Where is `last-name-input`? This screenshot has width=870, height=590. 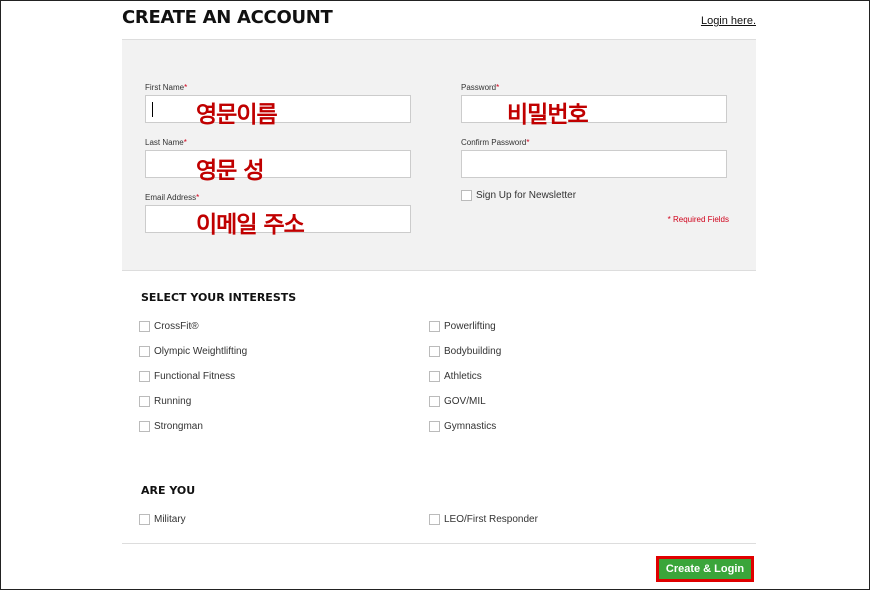 last-name-input is located at coordinates (278, 164).